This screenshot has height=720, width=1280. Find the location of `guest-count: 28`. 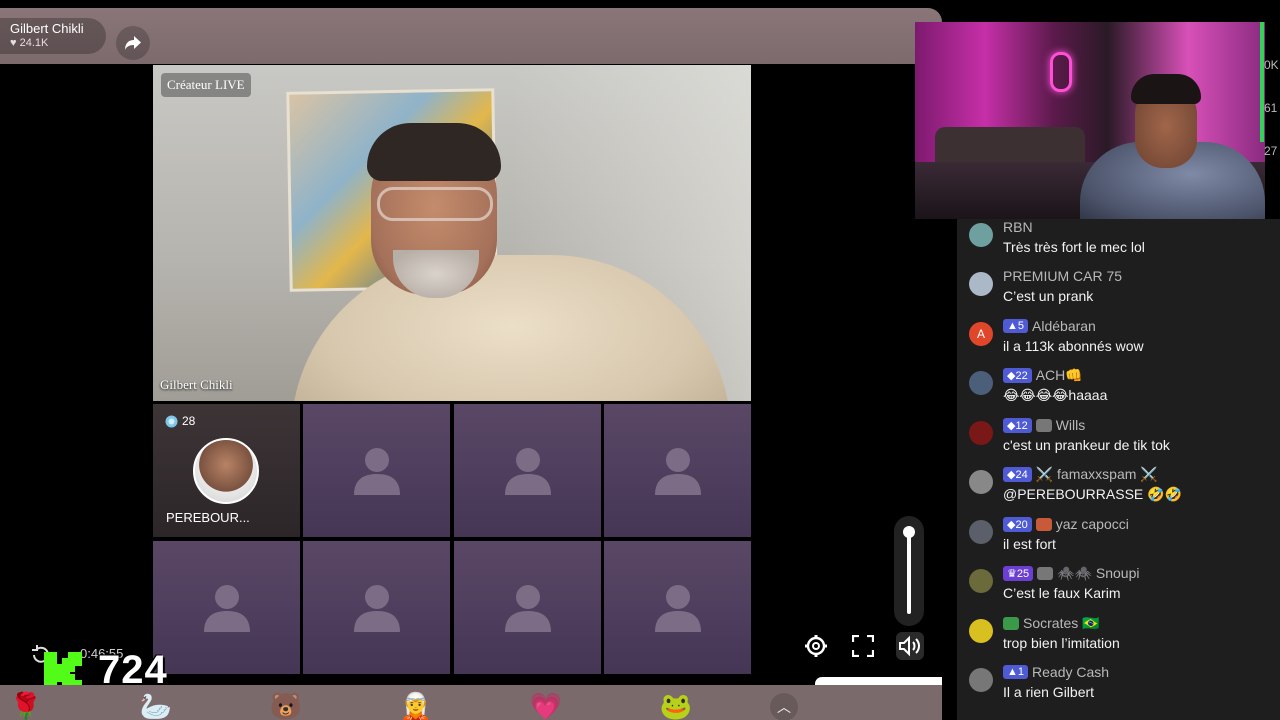

guest-count: 28 is located at coordinates (189, 421).